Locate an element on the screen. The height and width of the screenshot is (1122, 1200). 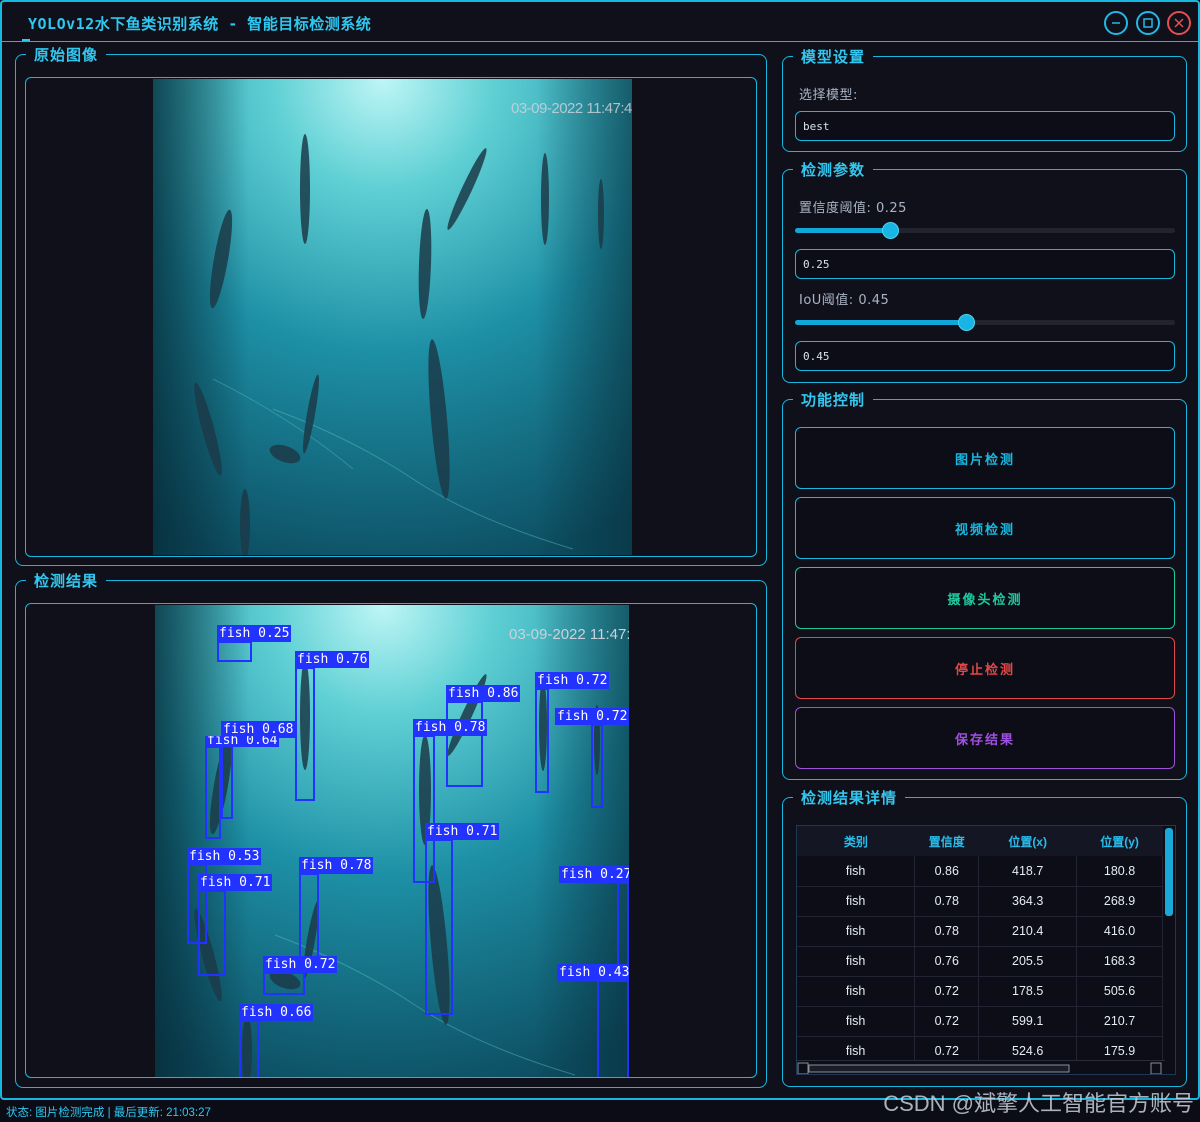
model-select: best is located at coordinates (985, 126).